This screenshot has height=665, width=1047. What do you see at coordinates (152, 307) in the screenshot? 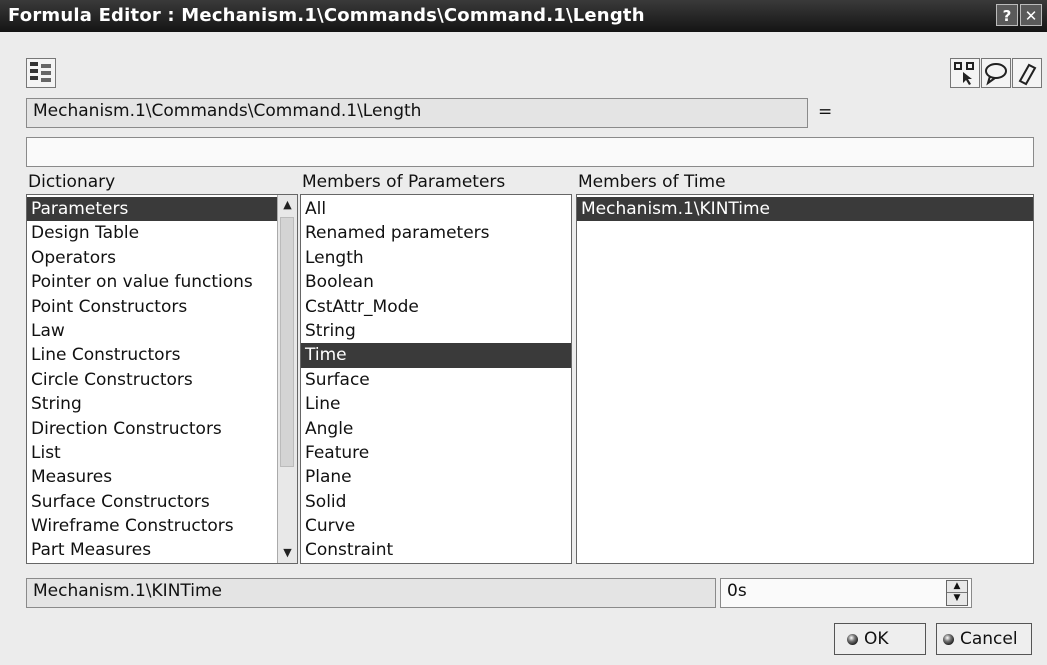
I see `dictionary-item: Point Constructors` at bounding box center [152, 307].